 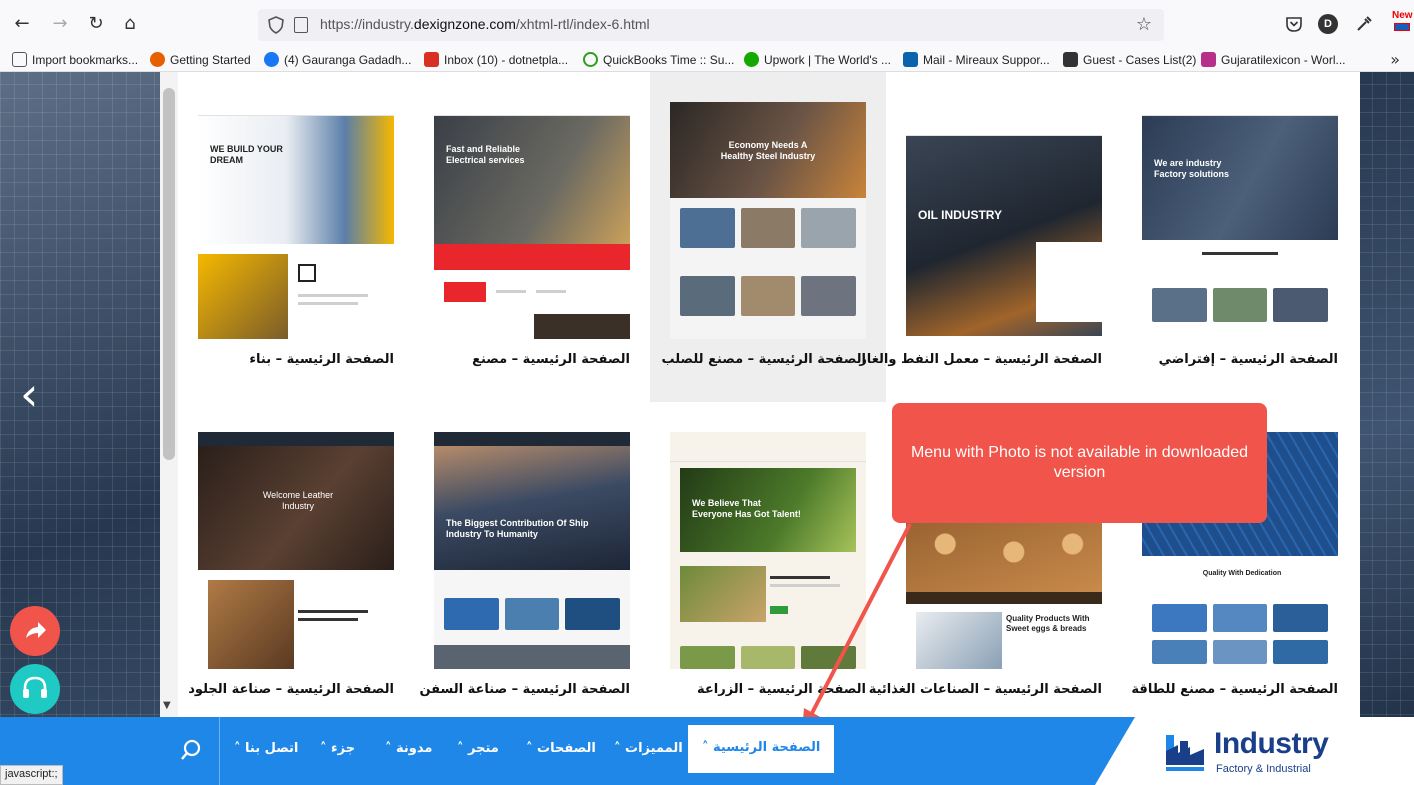 What do you see at coordinates (1263, 769) in the screenshot?
I see `logo-subtitle: Factory & Industrial` at bounding box center [1263, 769].